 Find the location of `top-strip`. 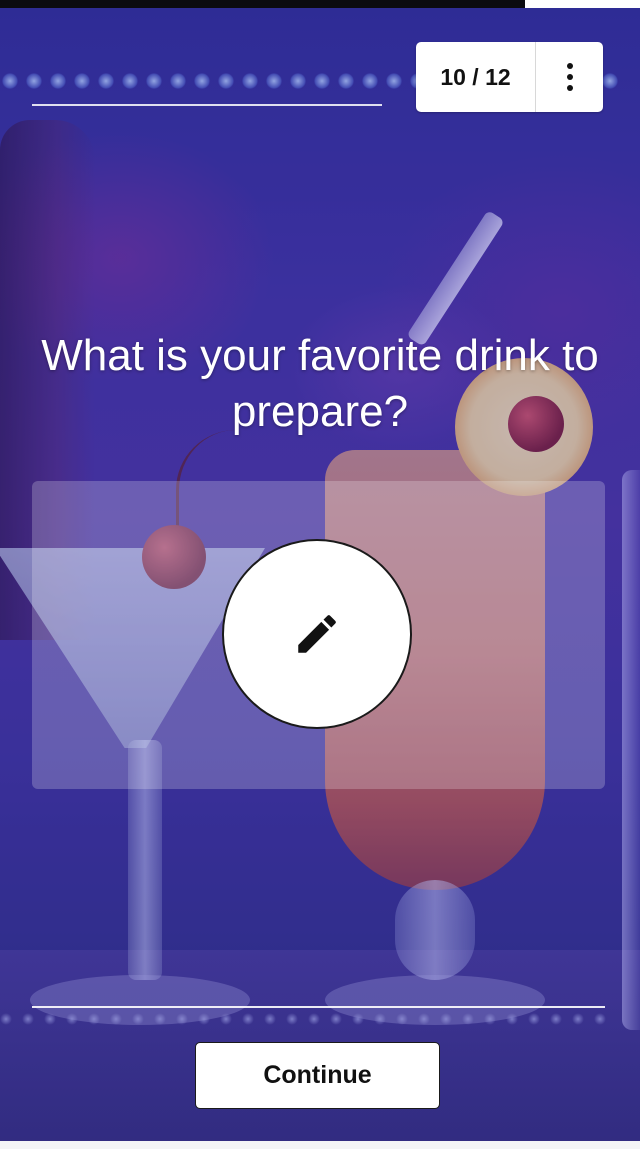

top-strip is located at coordinates (262, 4).